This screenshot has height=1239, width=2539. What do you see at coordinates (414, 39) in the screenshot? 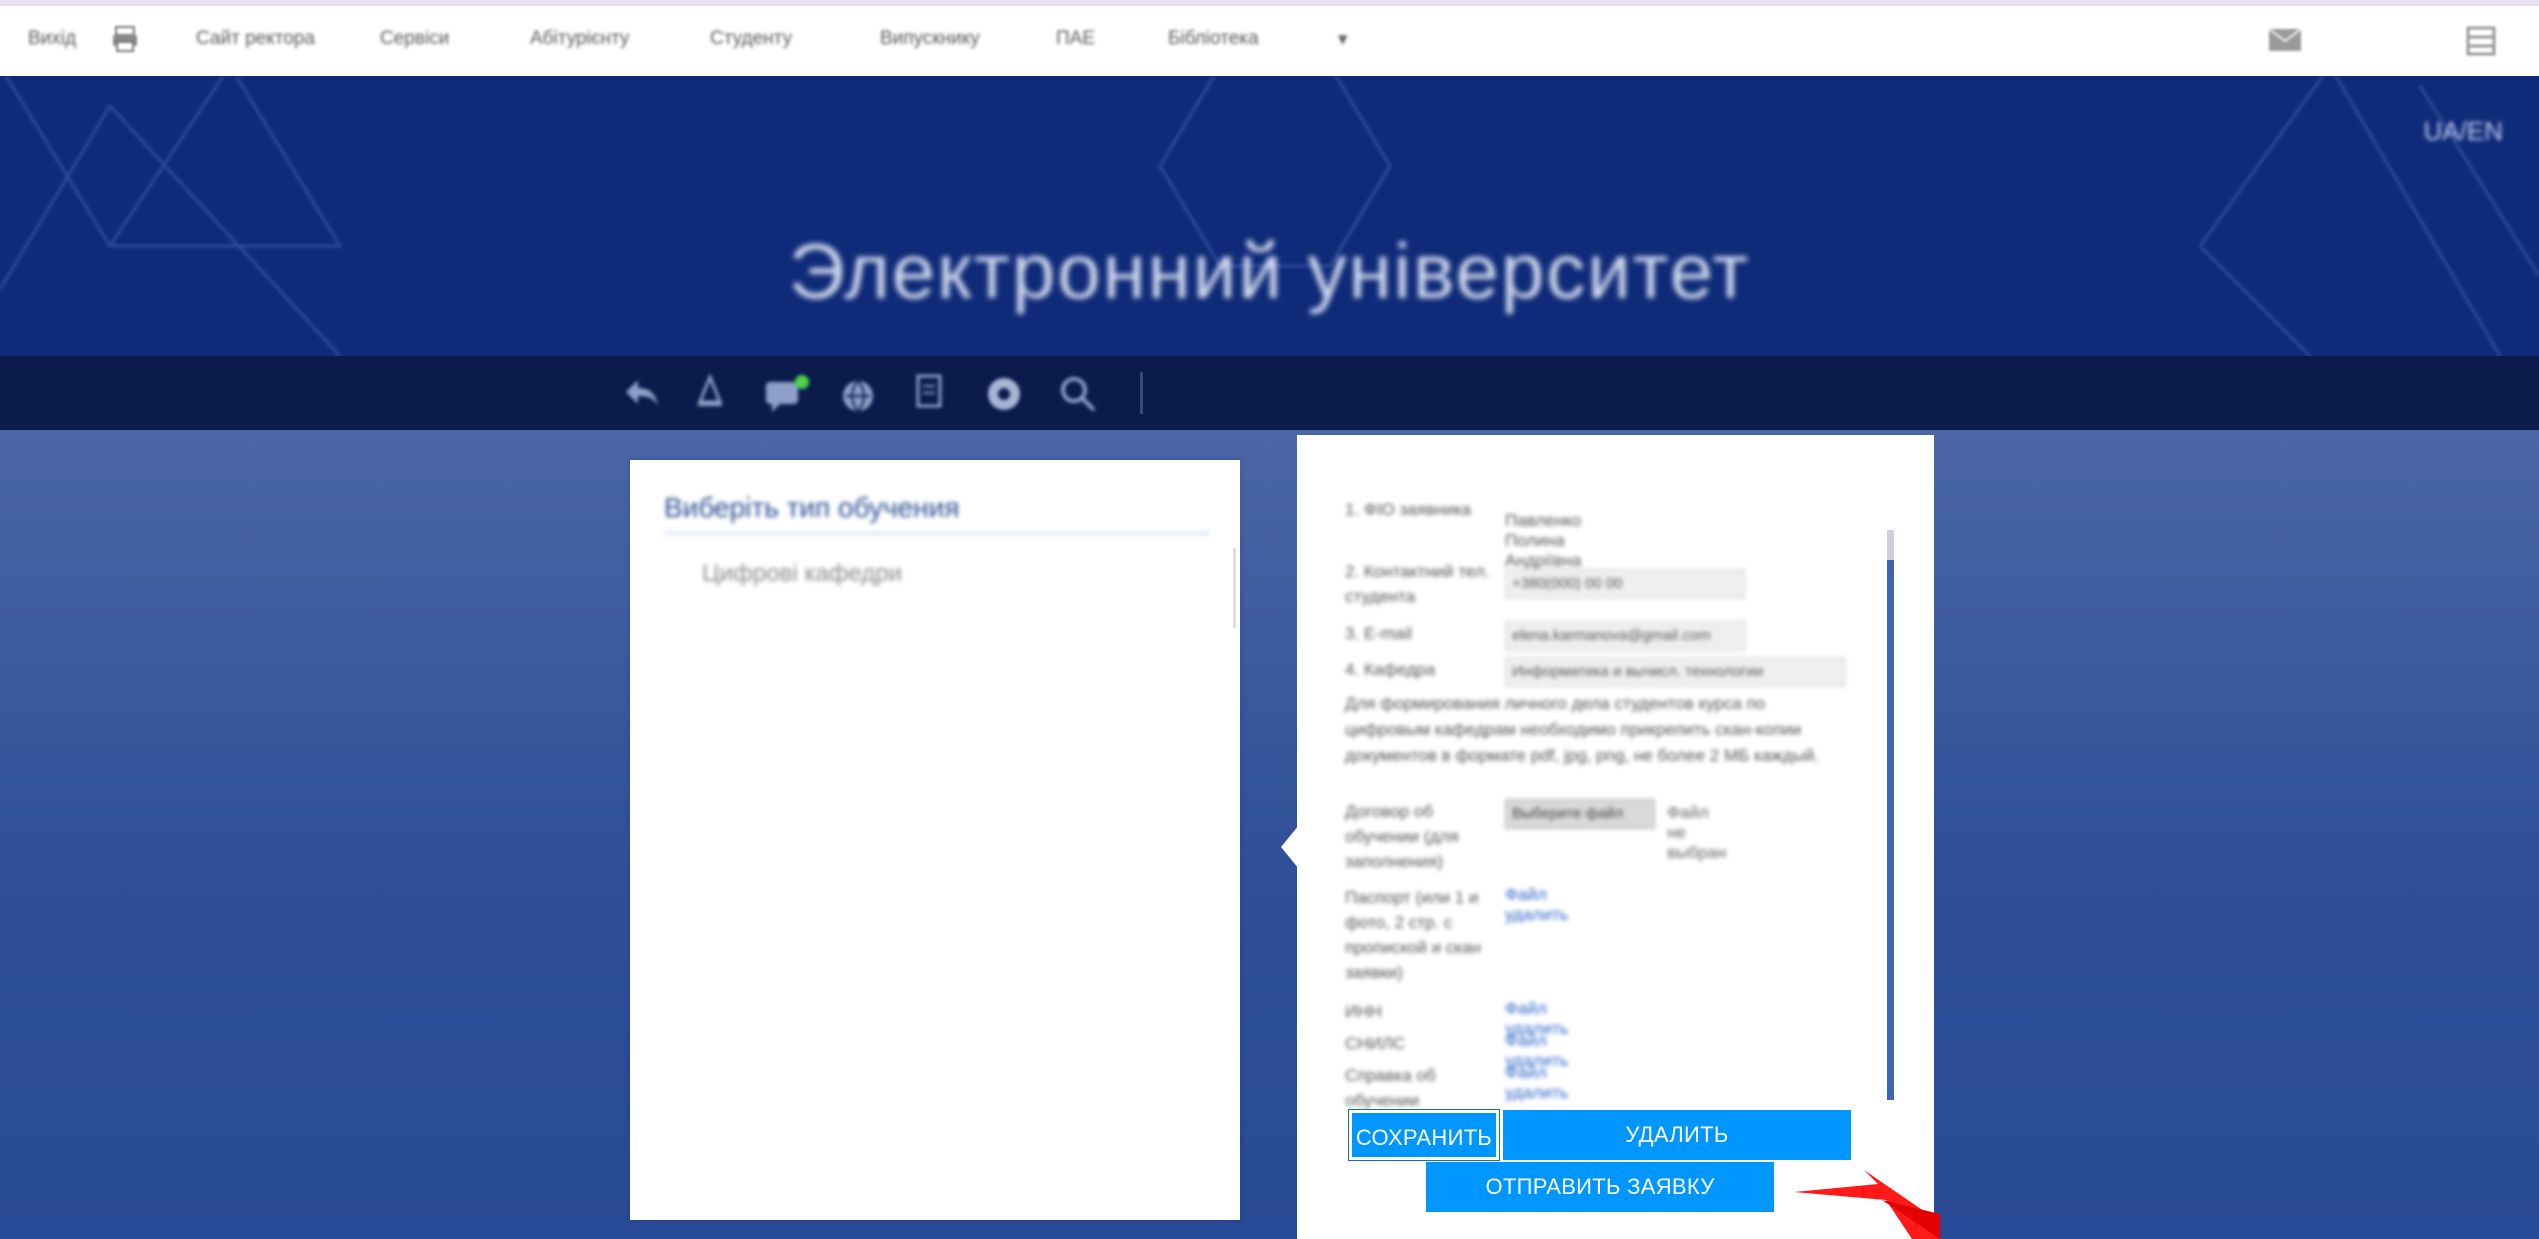
I see `nav-services-link: Сервіси` at bounding box center [414, 39].